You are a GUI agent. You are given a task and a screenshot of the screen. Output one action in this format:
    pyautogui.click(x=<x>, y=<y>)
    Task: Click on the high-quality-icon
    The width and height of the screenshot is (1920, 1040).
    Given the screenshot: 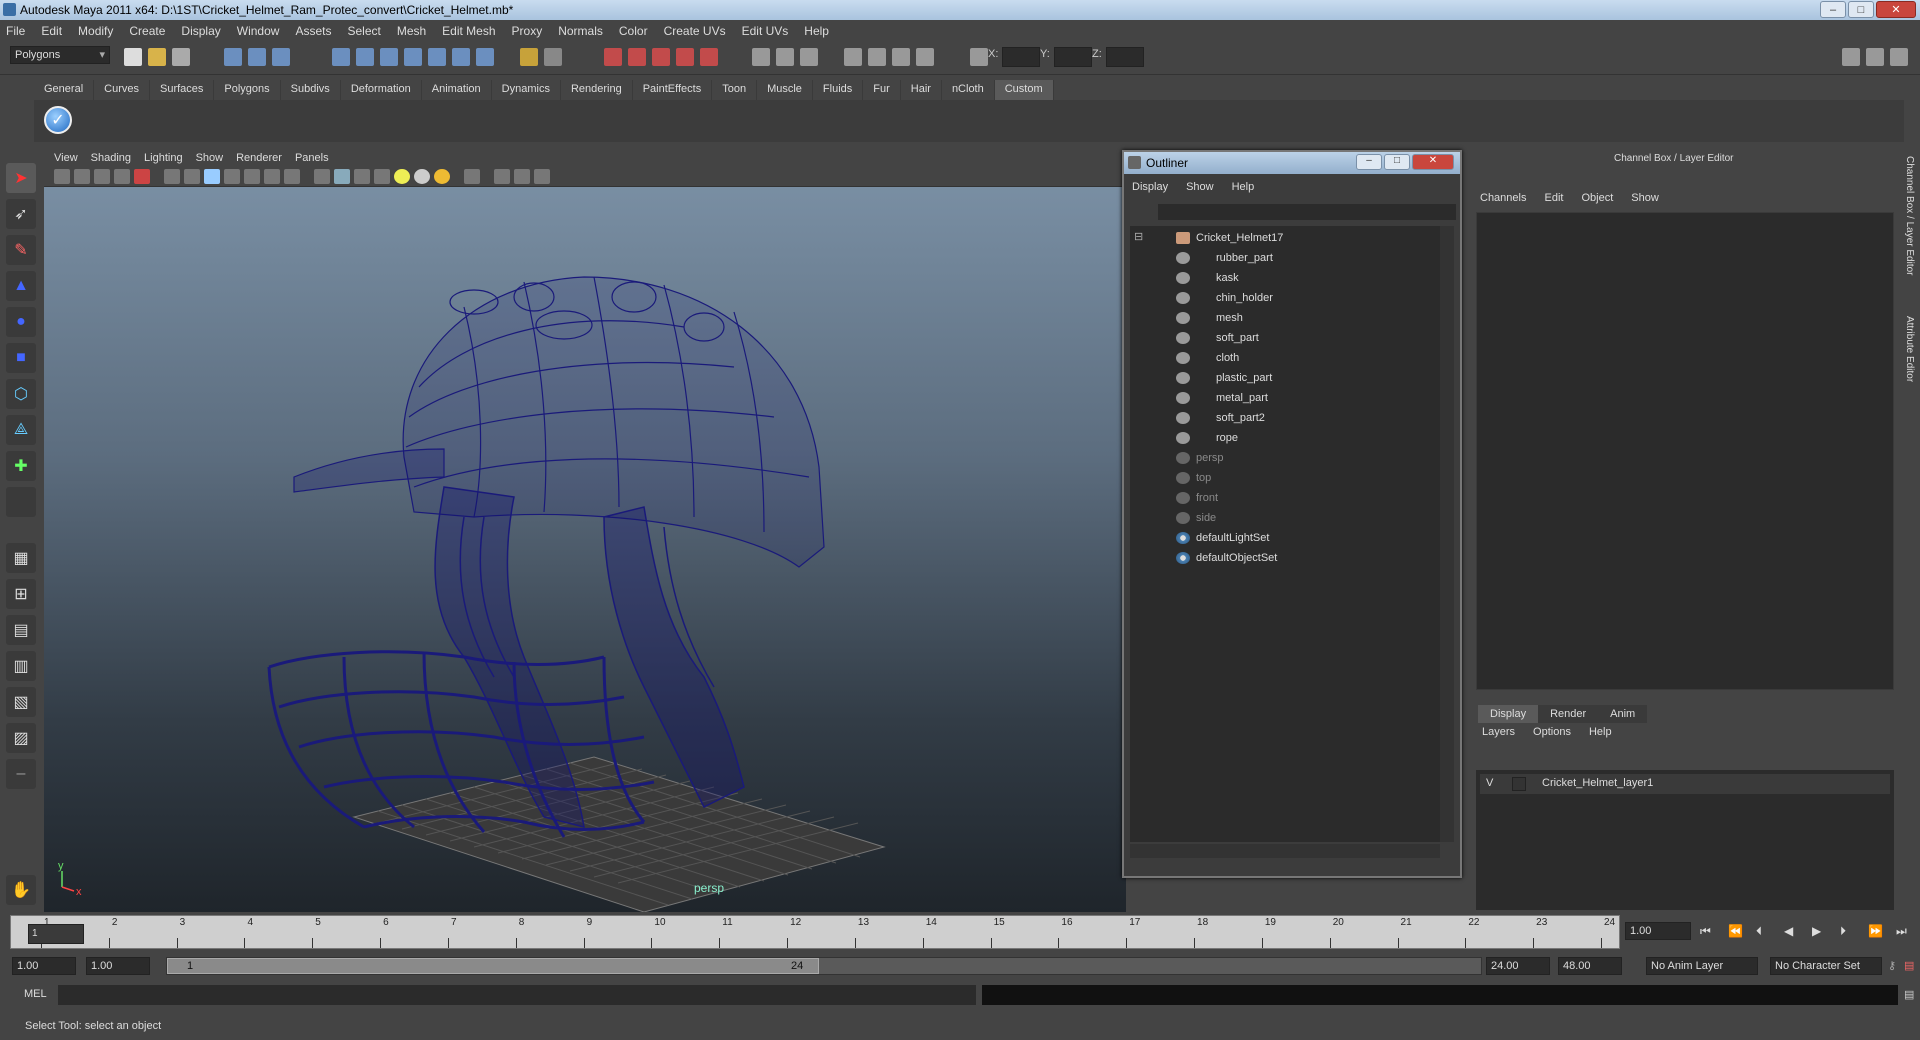 What is the action you would take?
    pyautogui.click(x=502, y=176)
    